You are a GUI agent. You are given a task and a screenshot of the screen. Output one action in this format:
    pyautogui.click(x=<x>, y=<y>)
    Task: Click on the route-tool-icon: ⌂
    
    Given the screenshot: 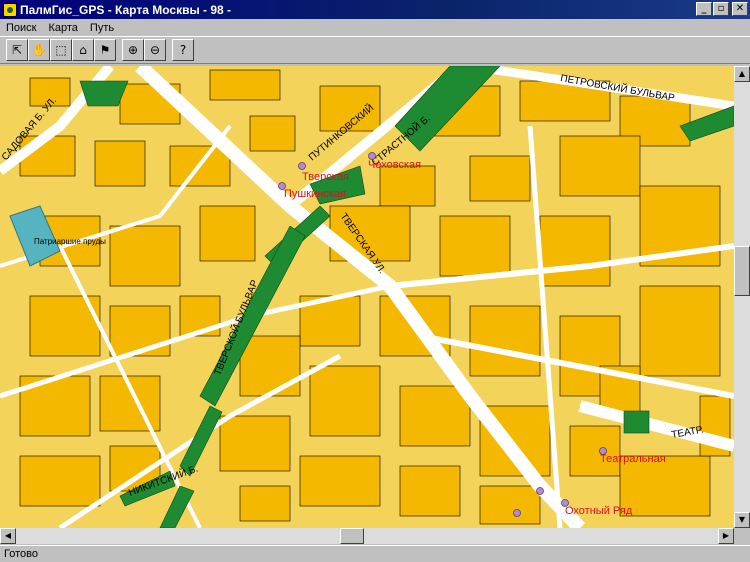 What is the action you would take?
    pyautogui.click(x=83, y=50)
    